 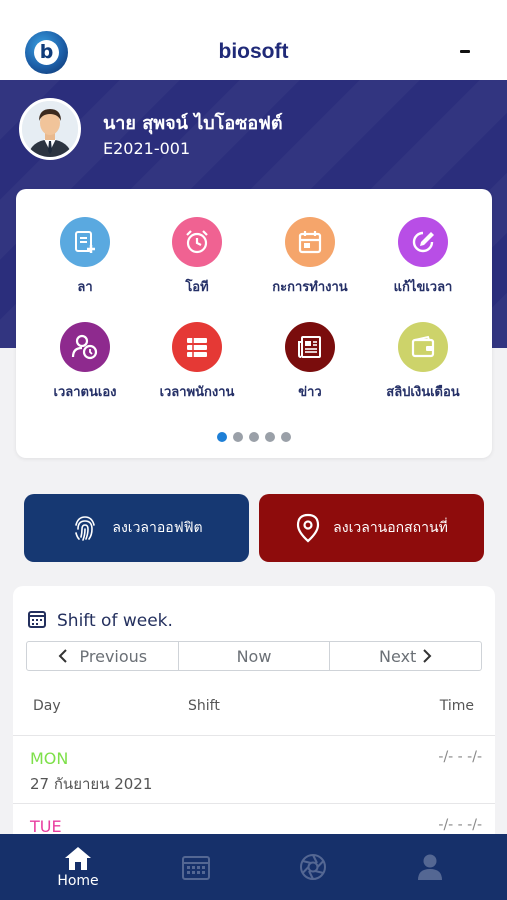 I want to click on next-week-button: Next, so click(x=405, y=656).